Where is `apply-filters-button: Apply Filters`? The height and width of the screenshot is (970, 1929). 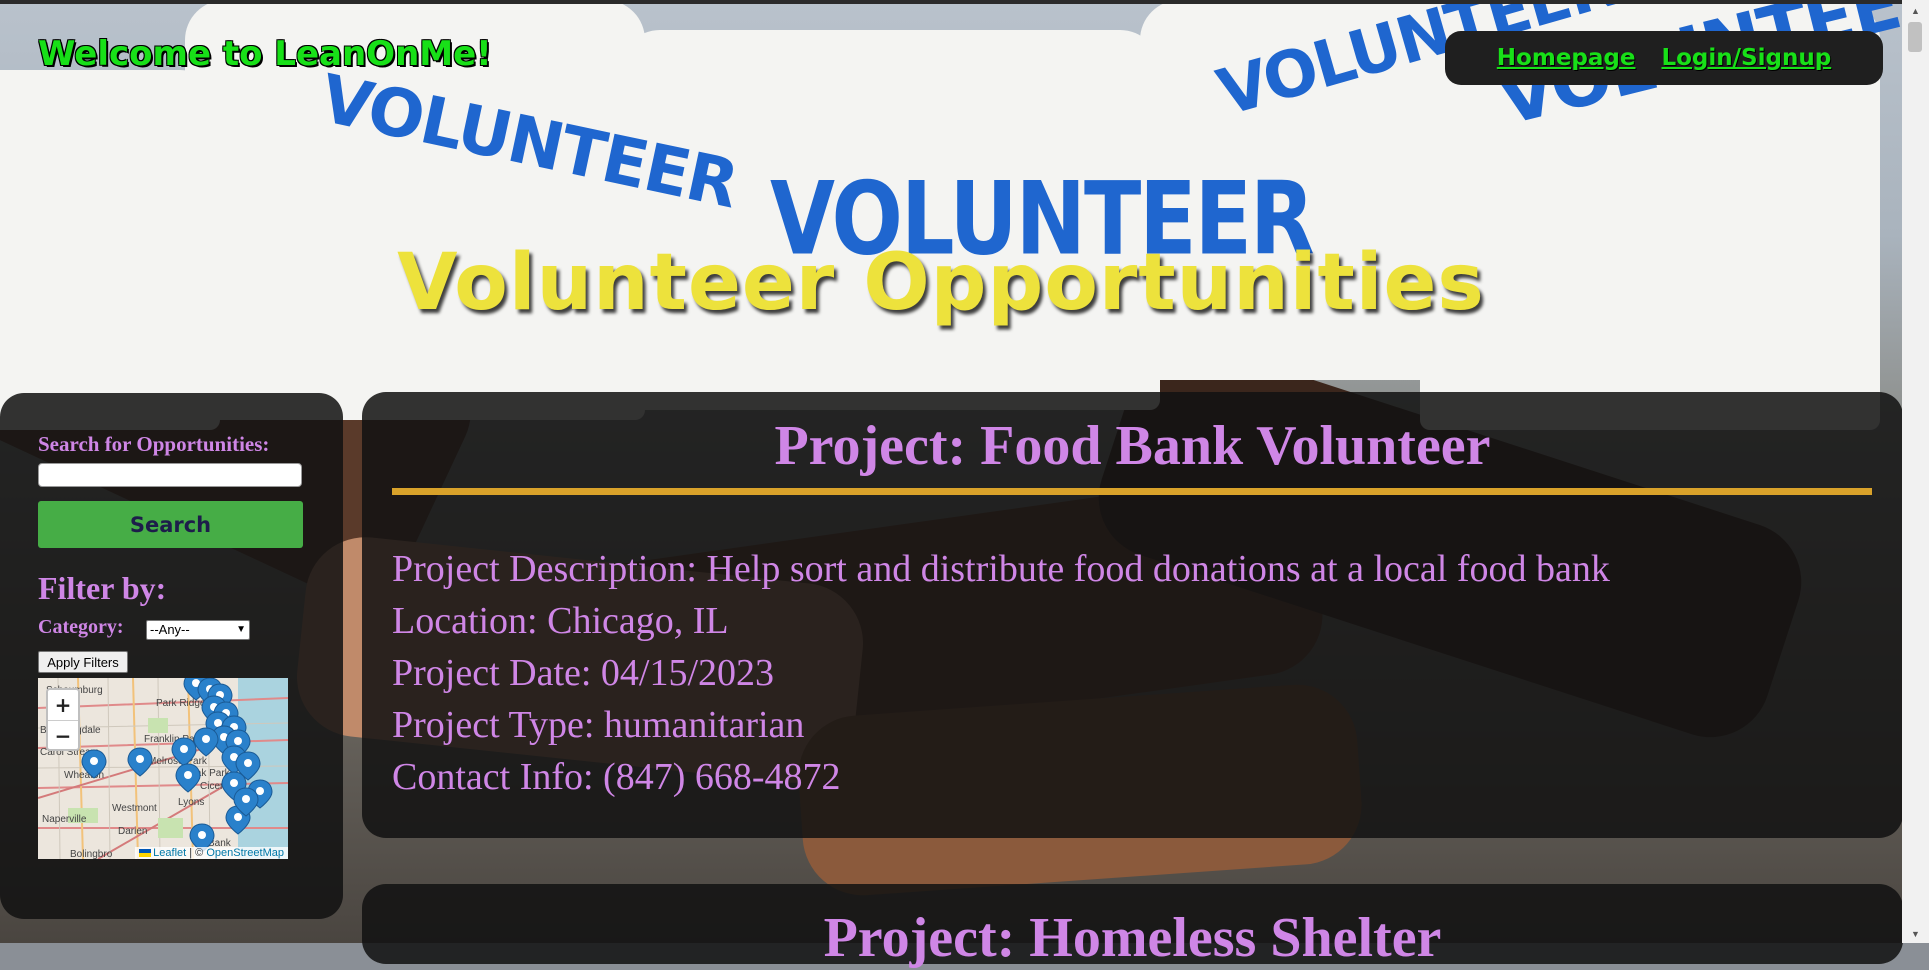
apply-filters-button: Apply Filters is located at coordinates (83, 662).